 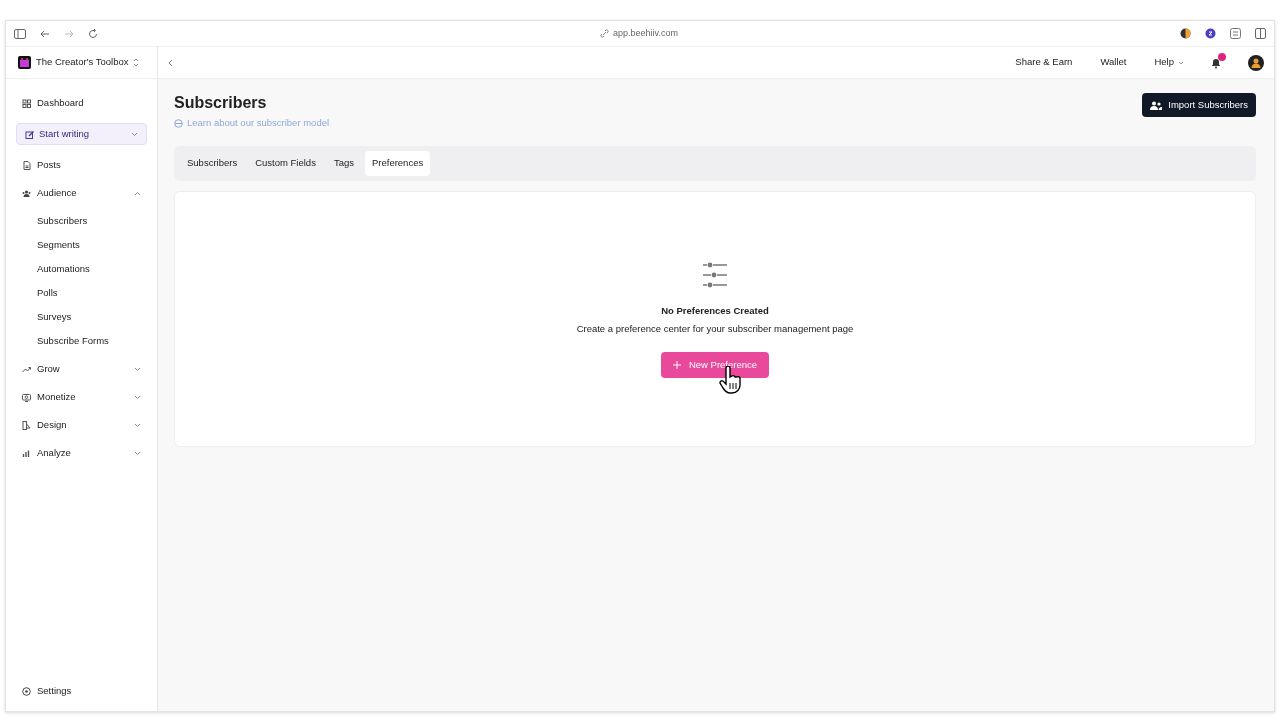 What do you see at coordinates (81, 165) in the screenshot?
I see `sidebar-item: Posts` at bounding box center [81, 165].